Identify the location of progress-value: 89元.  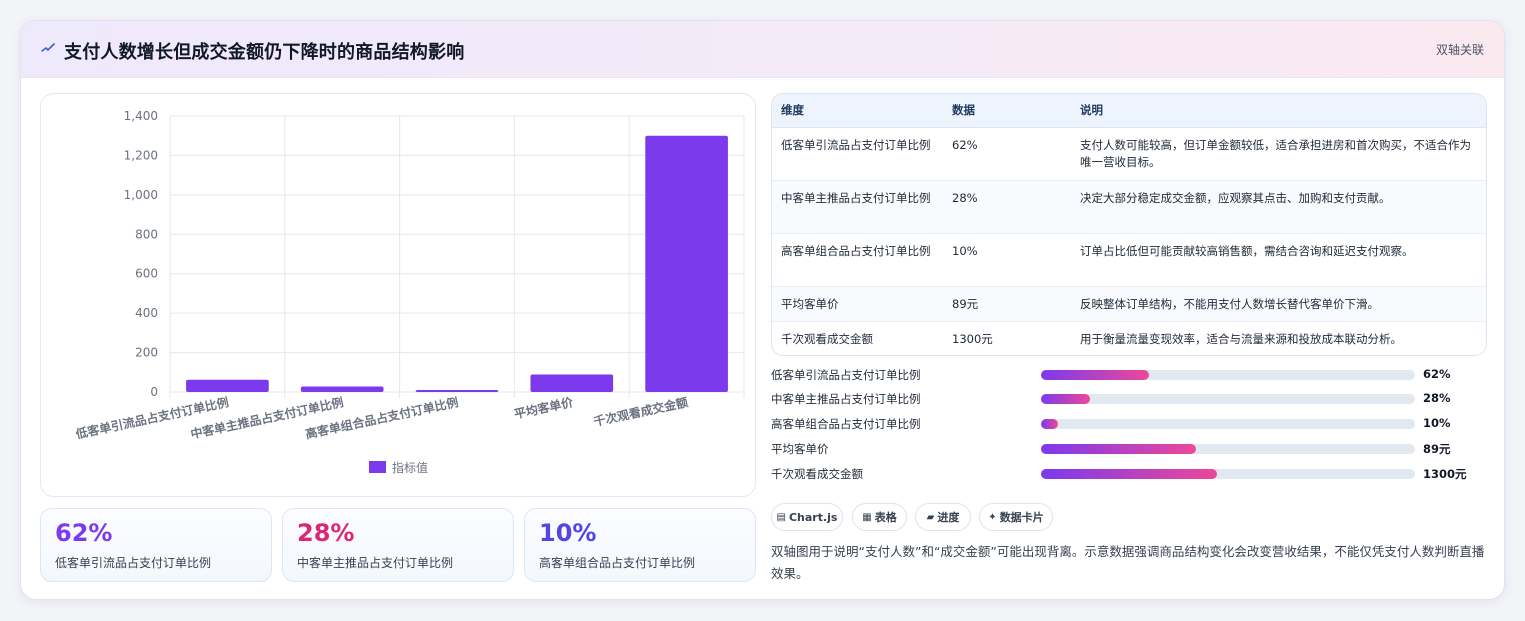
(1437, 449).